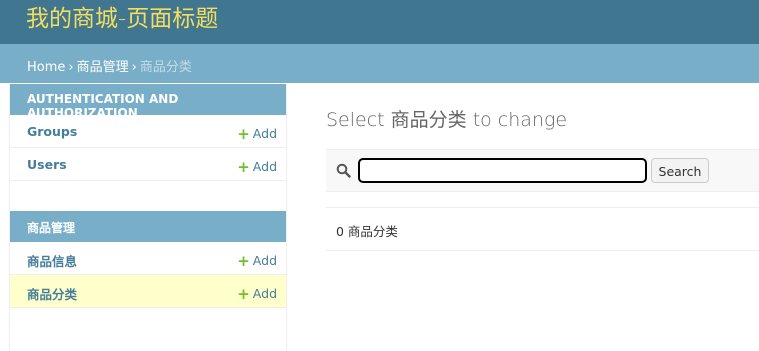 The height and width of the screenshot is (351, 759). What do you see at coordinates (148, 226) in the screenshot?
I see `module-caption-goods: 商品管理` at bounding box center [148, 226].